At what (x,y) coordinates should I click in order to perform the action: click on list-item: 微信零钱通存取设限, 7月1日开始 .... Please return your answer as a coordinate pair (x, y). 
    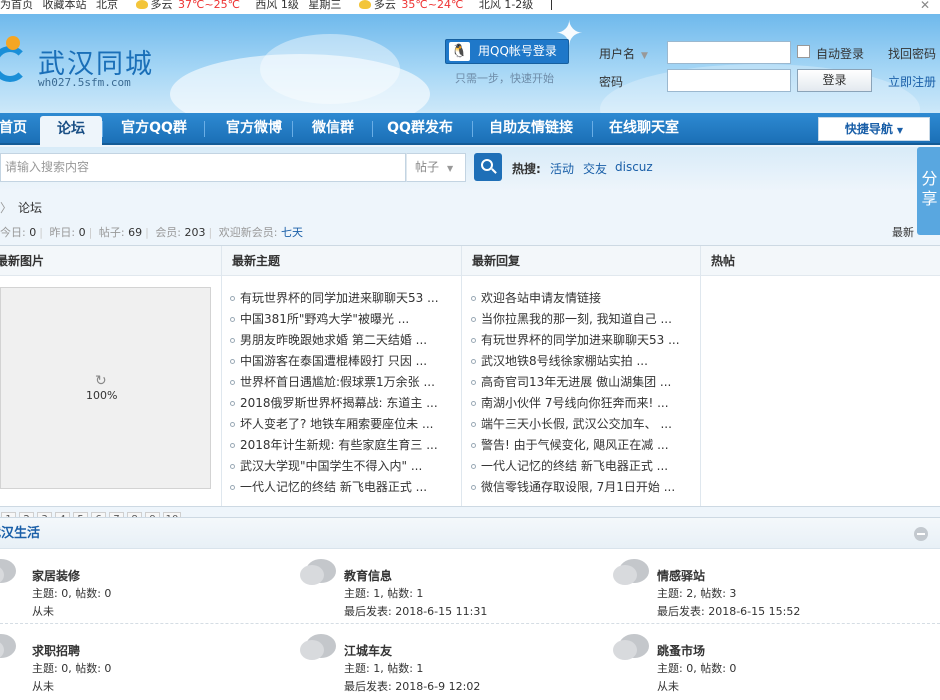
    Looking at the image, I should click on (574, 487).